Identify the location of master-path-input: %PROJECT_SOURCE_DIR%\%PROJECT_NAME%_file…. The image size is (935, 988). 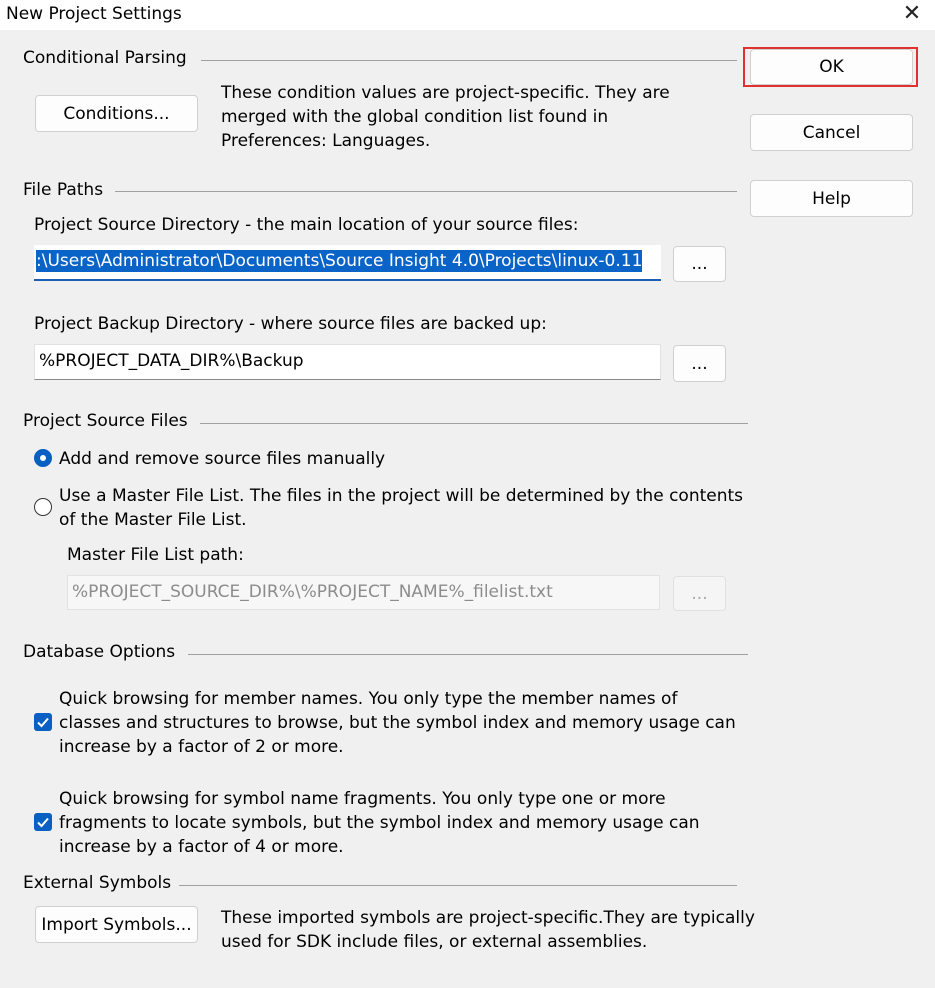
(363, 592).